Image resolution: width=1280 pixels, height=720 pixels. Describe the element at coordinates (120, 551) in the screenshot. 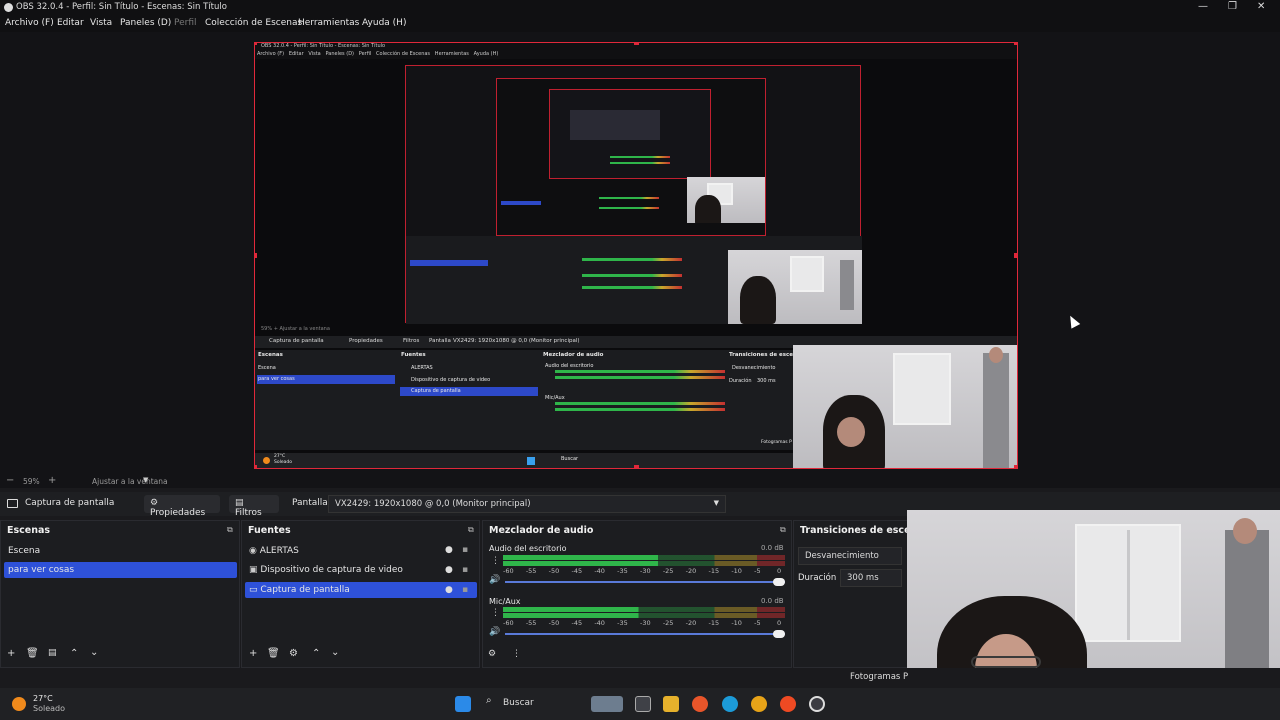

I see `scene-item: Escena` at that location.